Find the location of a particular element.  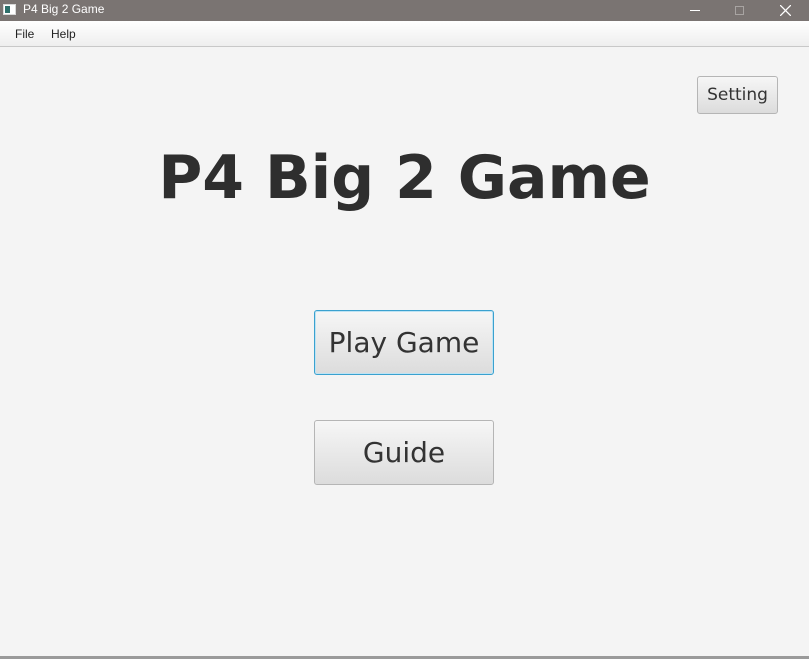

menu-file: File is located at coordinates (24, 34).